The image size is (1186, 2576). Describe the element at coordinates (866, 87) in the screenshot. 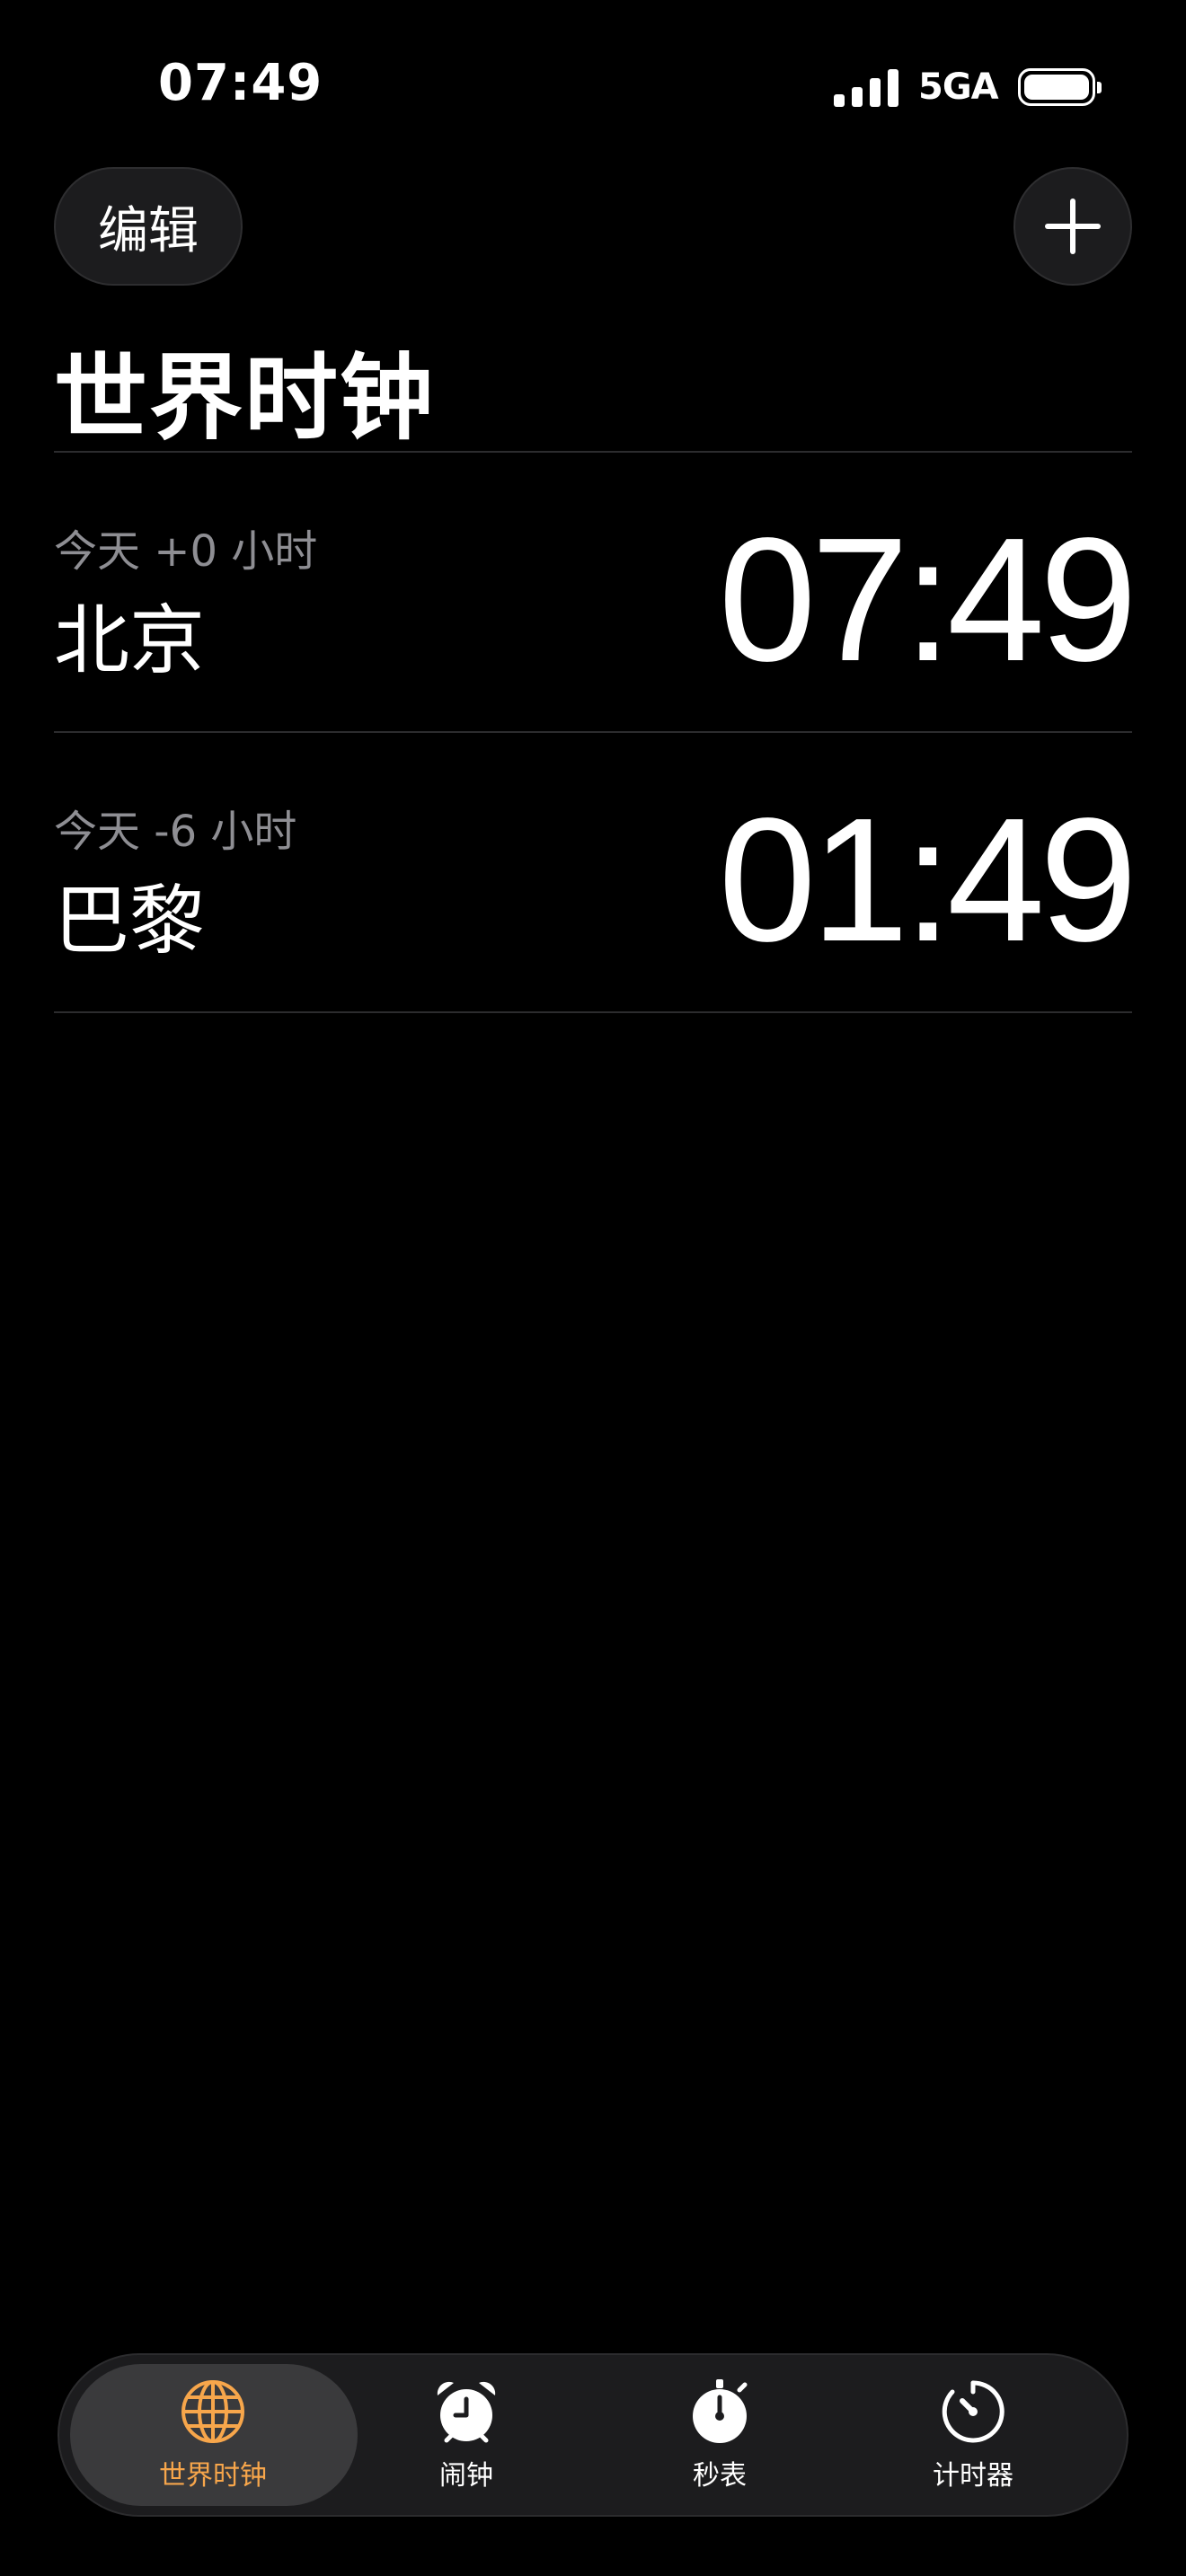

I see `cellular-signal-icon` at that location.